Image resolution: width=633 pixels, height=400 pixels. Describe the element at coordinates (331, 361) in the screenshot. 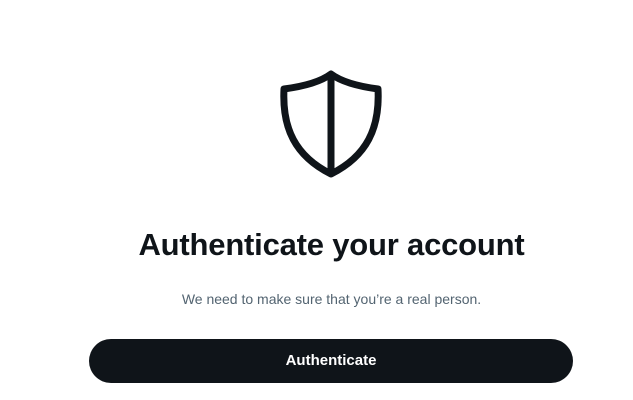

I see `authenticate-button: Authenticate` at that location.